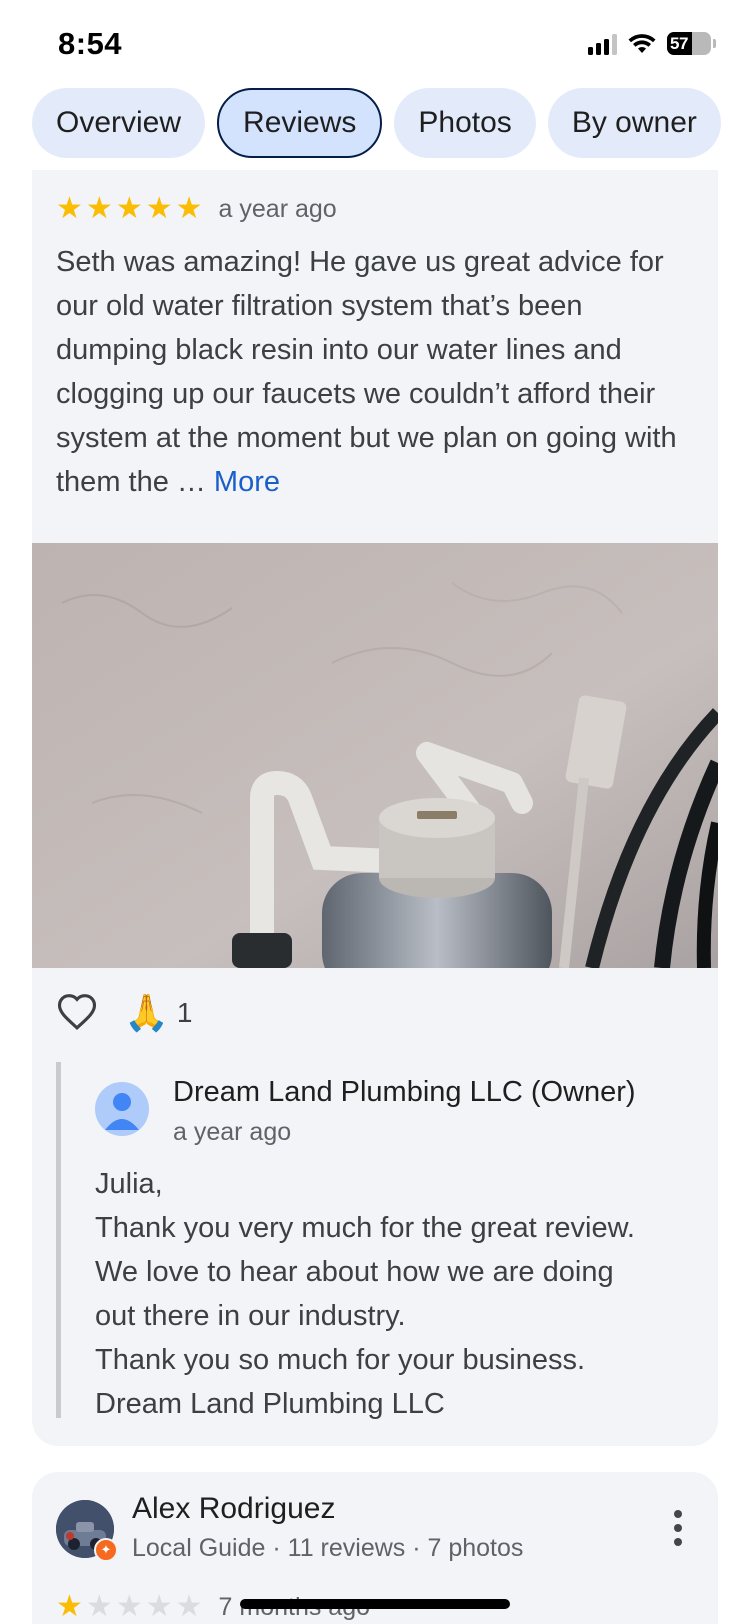 The image size is (750, 1624). Describe the element at coordinates (340, 1360) in the screenshot. I see `owner-reply-line: Thank you so much for your business.` at that location.